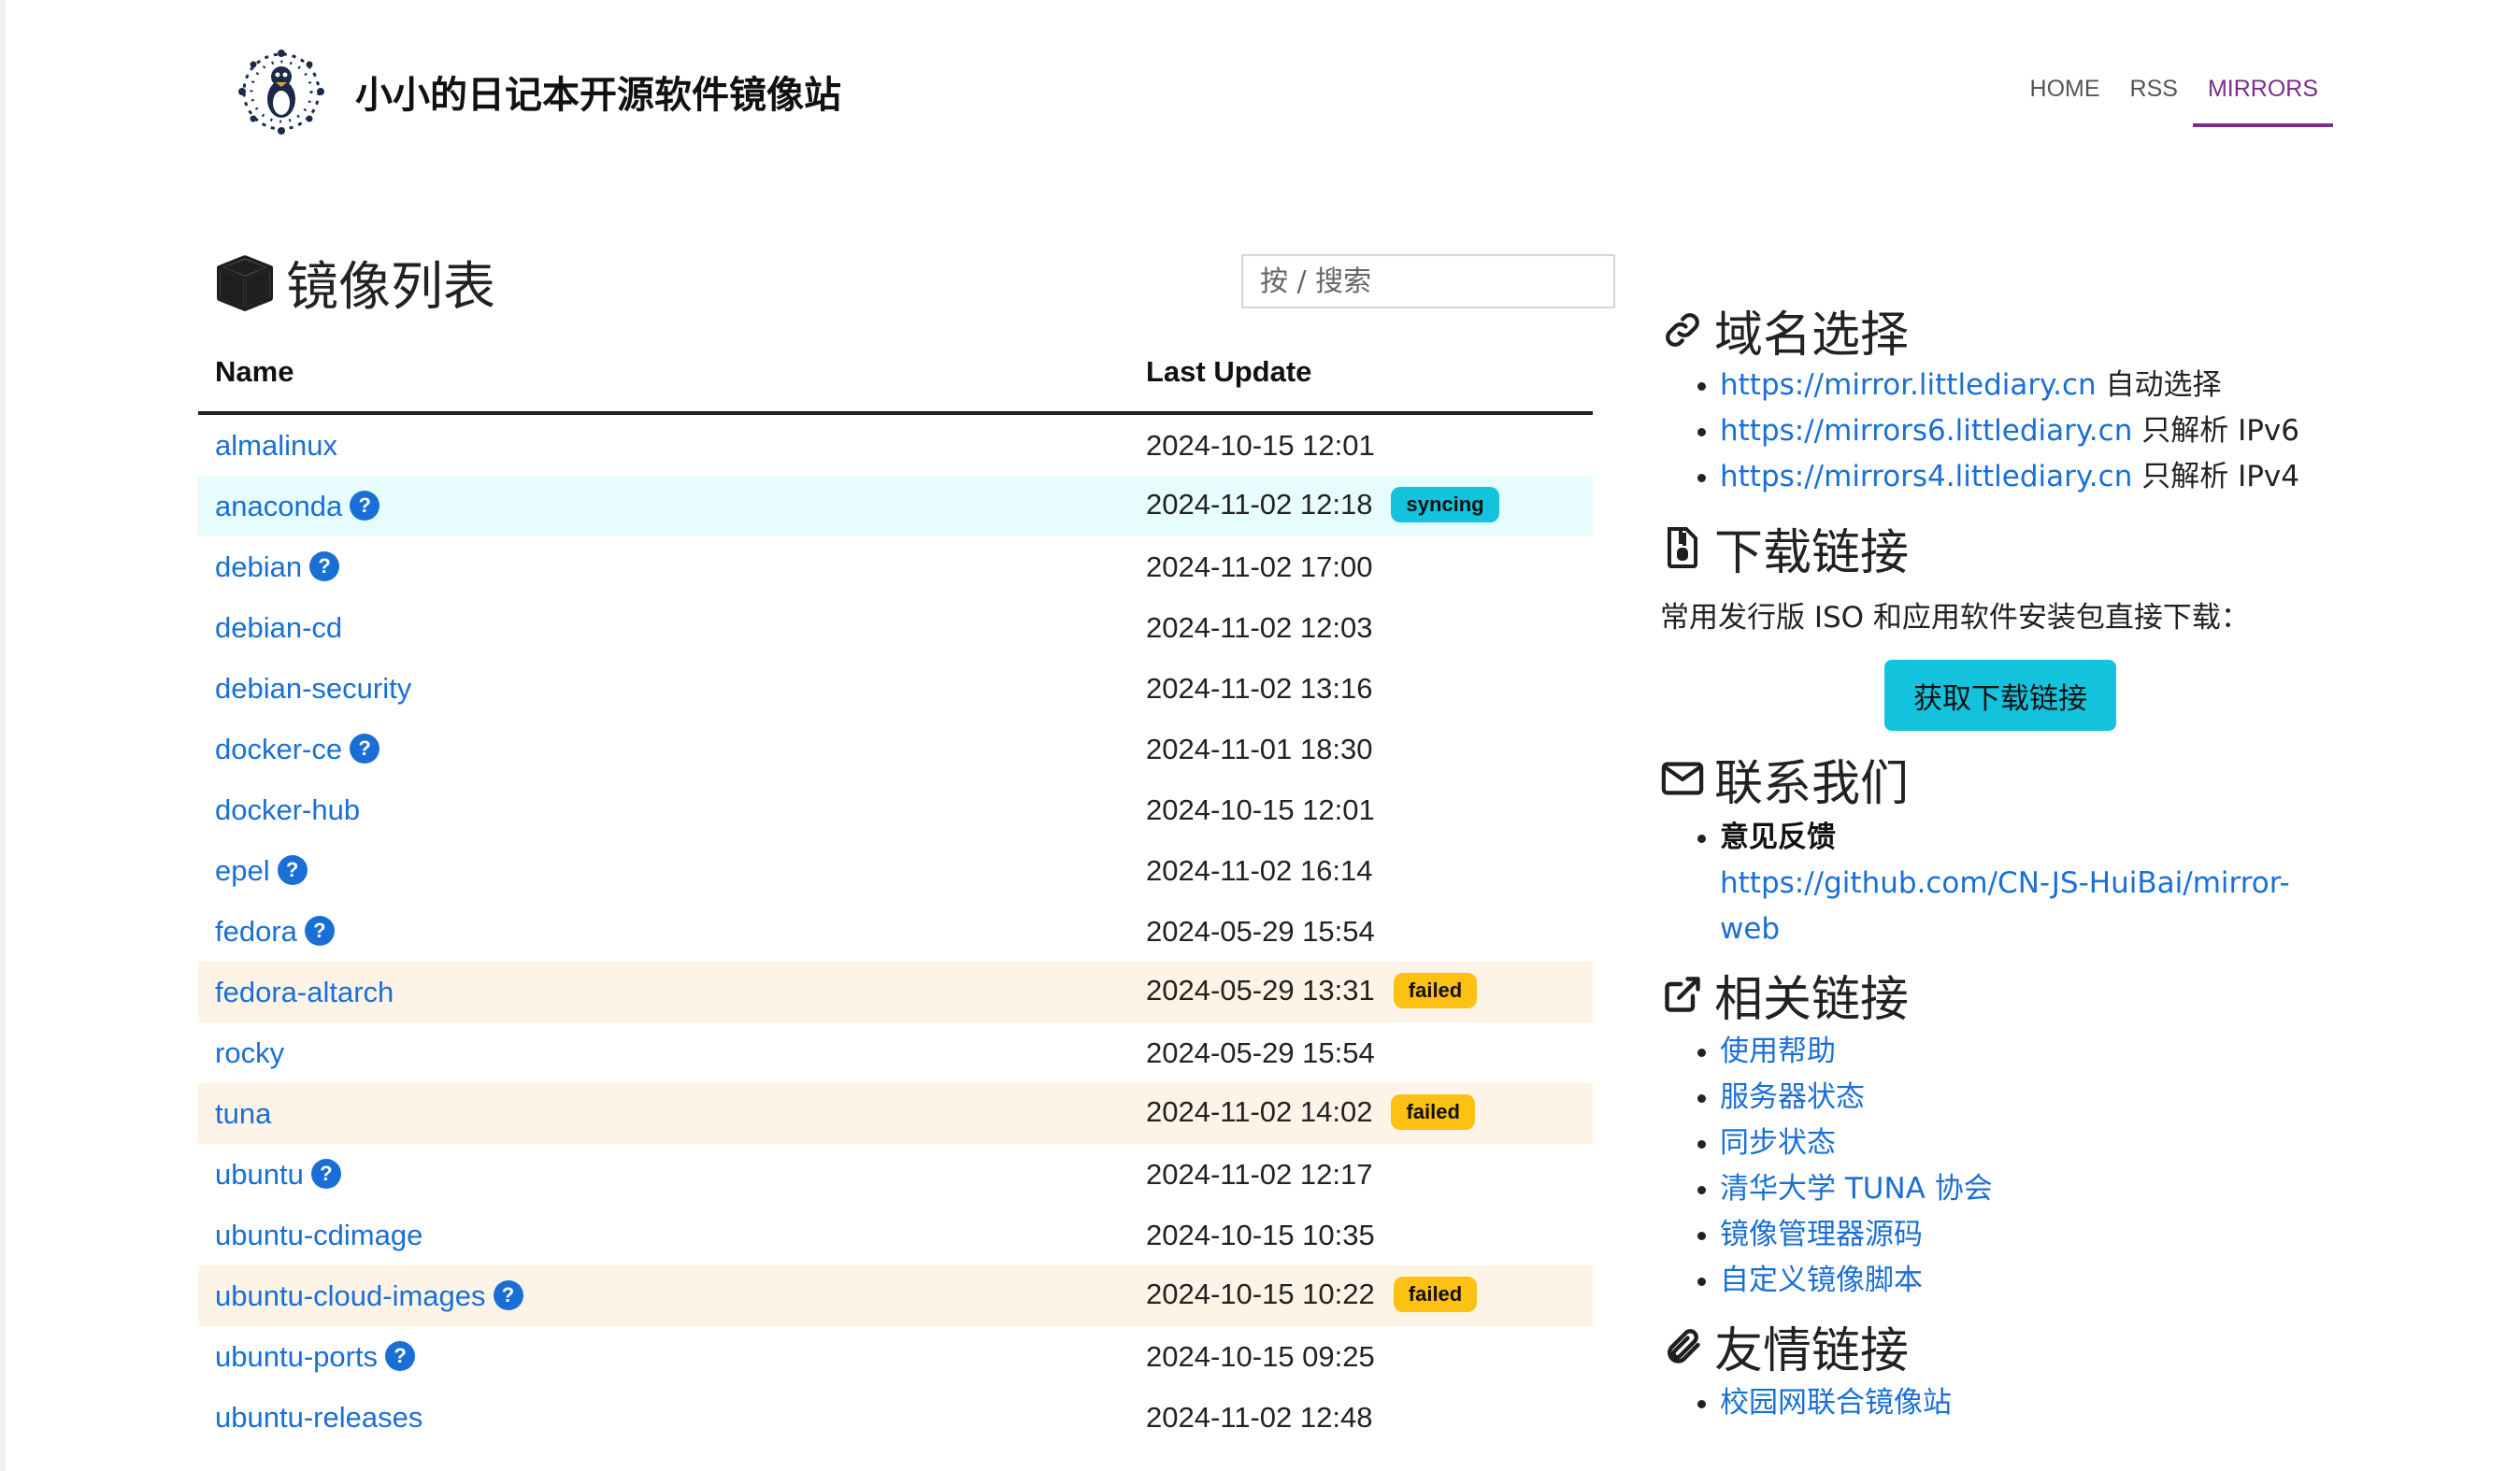 The image size is (2520, 1471). What do you see at coordinates (276, 445) in the screenshot?
I see `mirror-link: almalinux` at bounding box center [276, 445].